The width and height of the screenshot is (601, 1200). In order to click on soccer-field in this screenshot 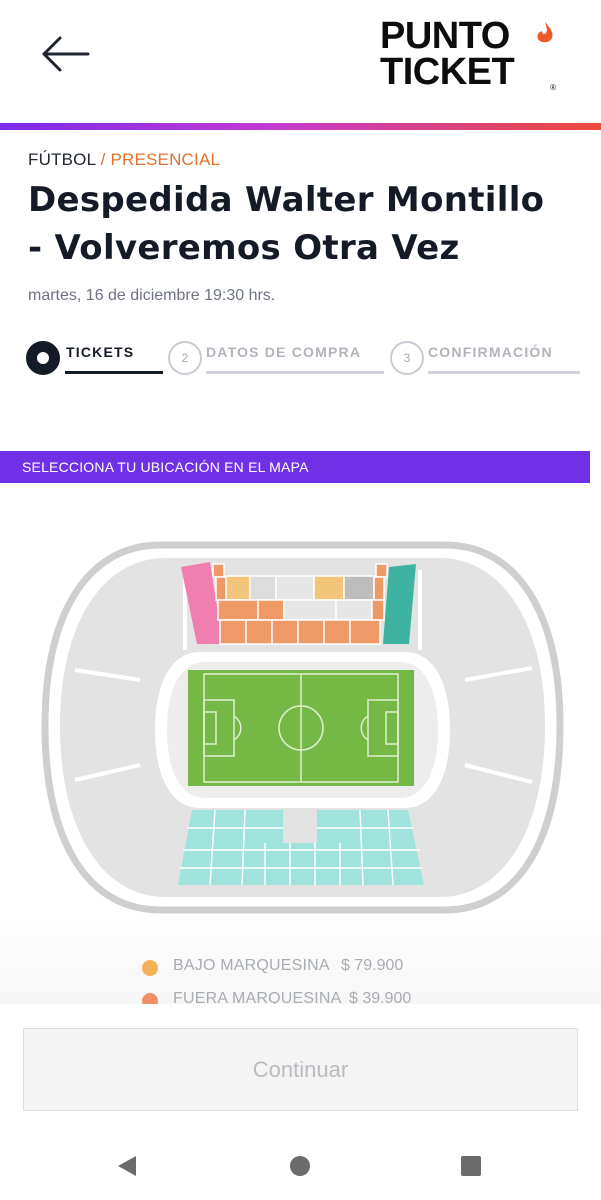, I will do `click(301, 728)`.